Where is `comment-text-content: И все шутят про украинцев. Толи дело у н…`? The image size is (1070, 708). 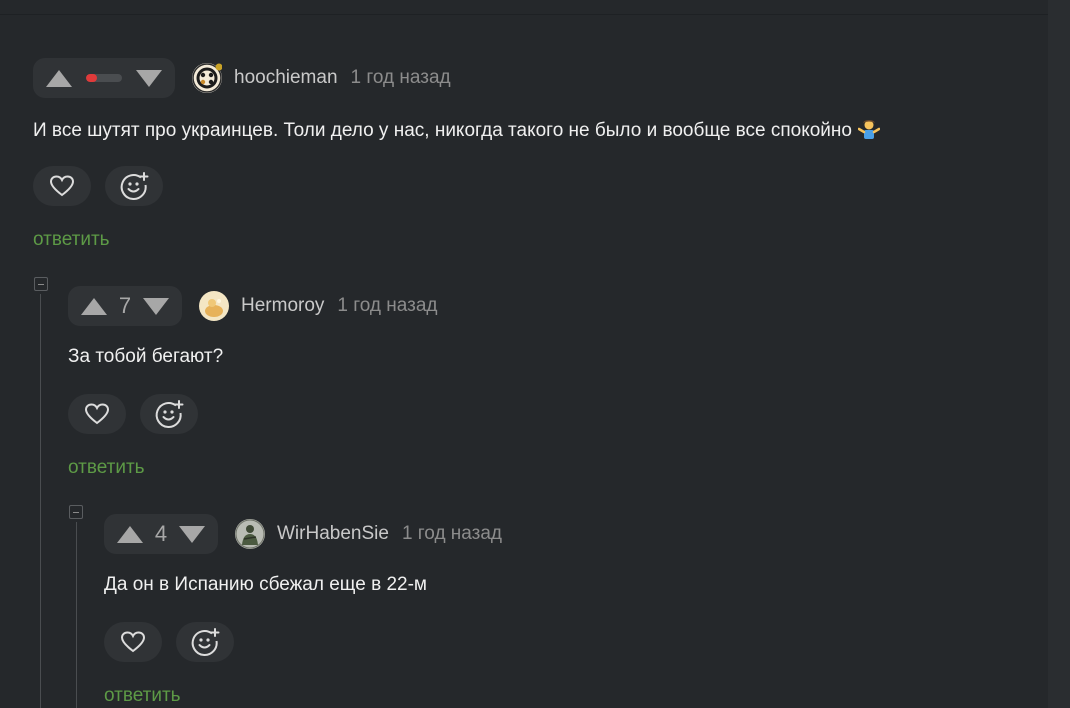
comment-text-content: И все шутят про украинцев. Толи дело у н… is located at coordinates (442, 130).